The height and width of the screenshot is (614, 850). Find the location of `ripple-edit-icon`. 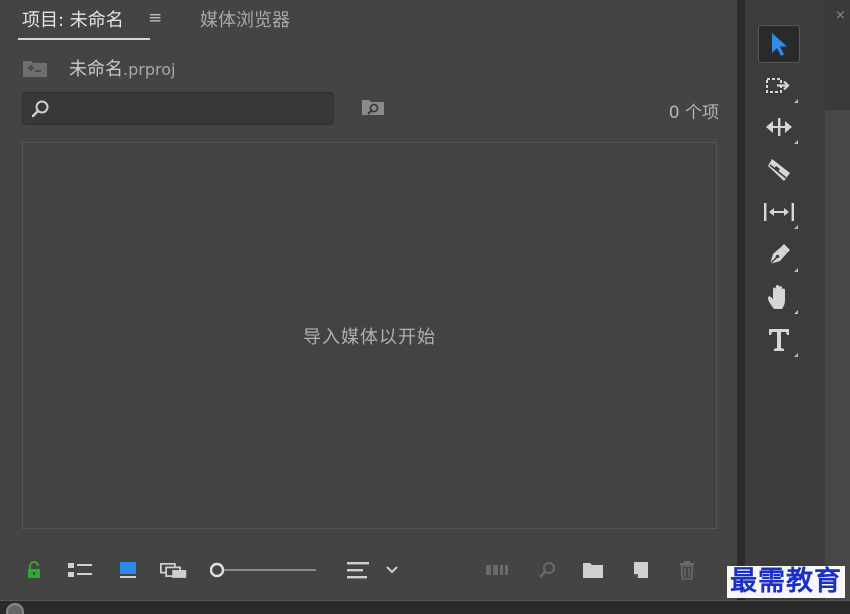

ripple-edit-icon is located at coordinates (779, 127).